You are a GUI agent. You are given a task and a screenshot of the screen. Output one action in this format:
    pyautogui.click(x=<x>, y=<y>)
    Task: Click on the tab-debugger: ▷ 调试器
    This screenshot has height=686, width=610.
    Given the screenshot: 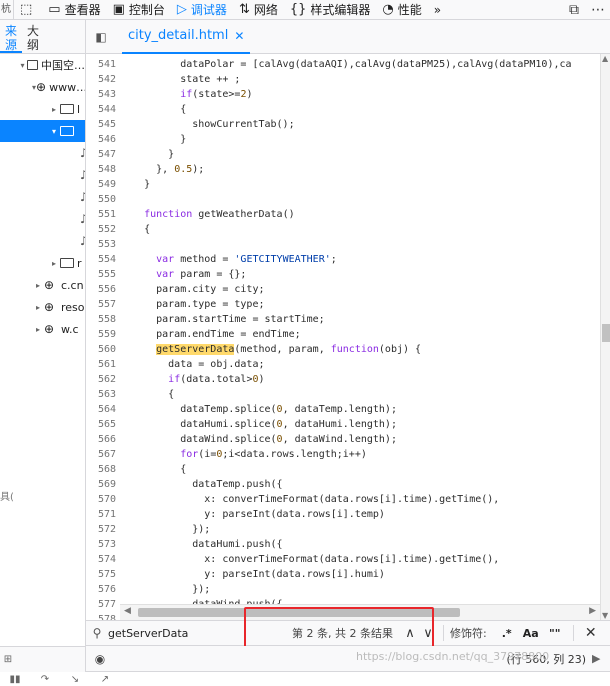 What is the action you would take?
    pyautogui.click(x=202, y=10)
    